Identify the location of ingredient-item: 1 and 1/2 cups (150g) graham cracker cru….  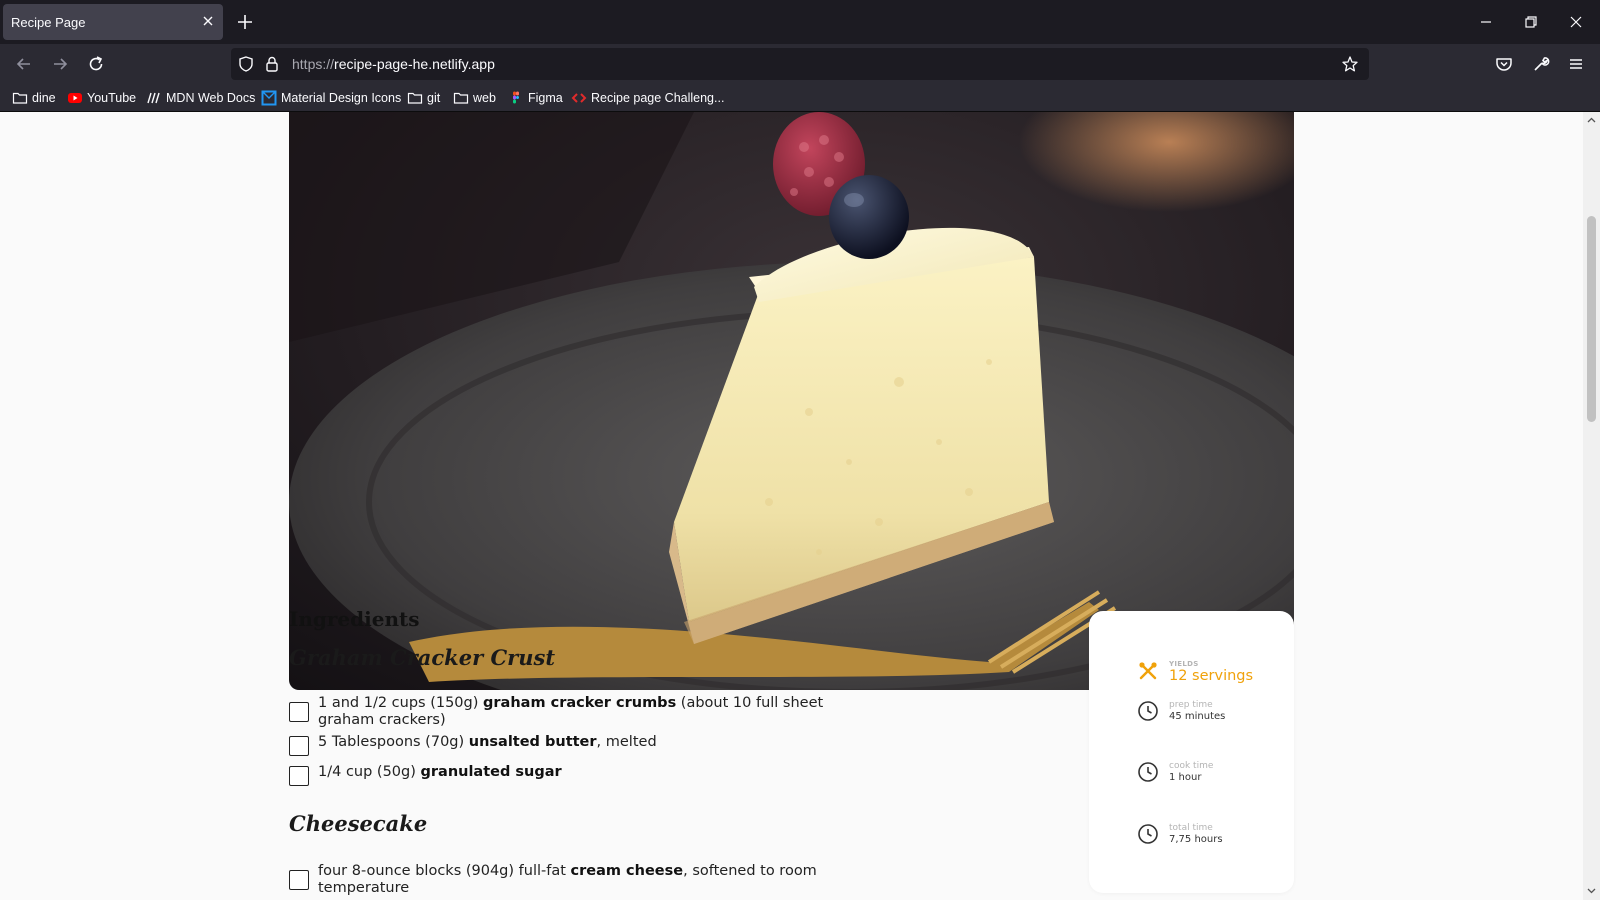
(569, 712).